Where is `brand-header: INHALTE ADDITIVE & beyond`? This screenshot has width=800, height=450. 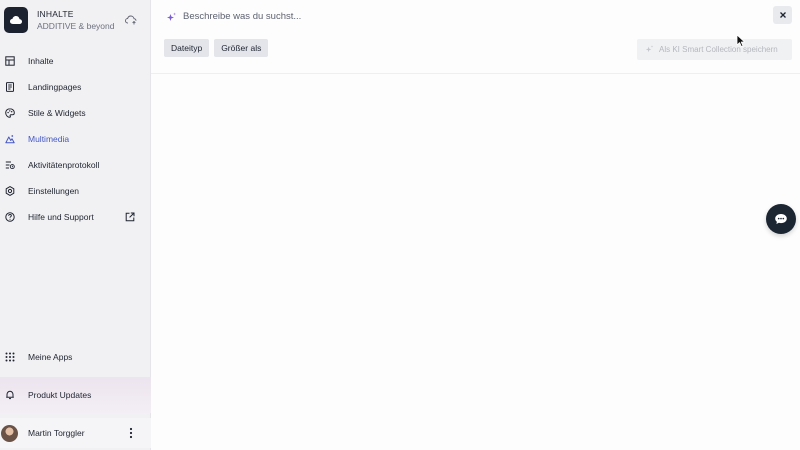 brand-header: INHALTE ADDITIVE & beyond is located at coordinates (76, 20).